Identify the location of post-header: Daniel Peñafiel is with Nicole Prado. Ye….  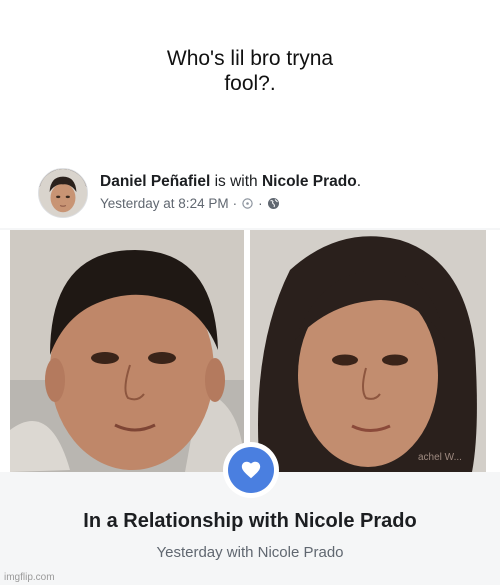
(250, 193).